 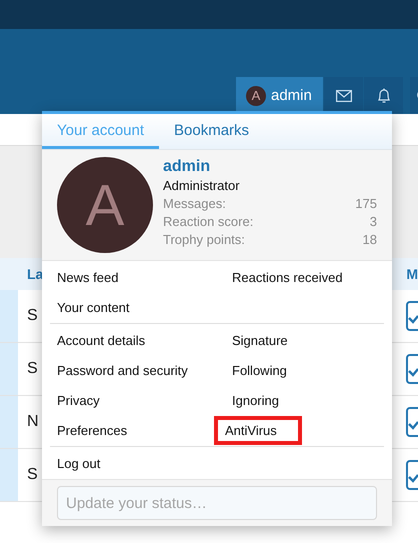 I want to click on stat-label: Trophy points:, so click(x=204, y=240).